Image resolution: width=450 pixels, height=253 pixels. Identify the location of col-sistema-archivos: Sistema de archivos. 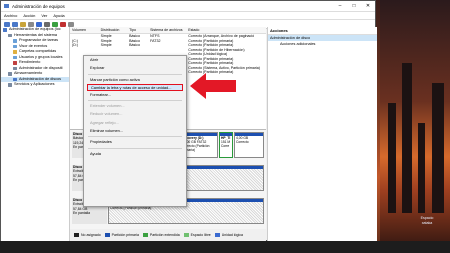
(167, 30).